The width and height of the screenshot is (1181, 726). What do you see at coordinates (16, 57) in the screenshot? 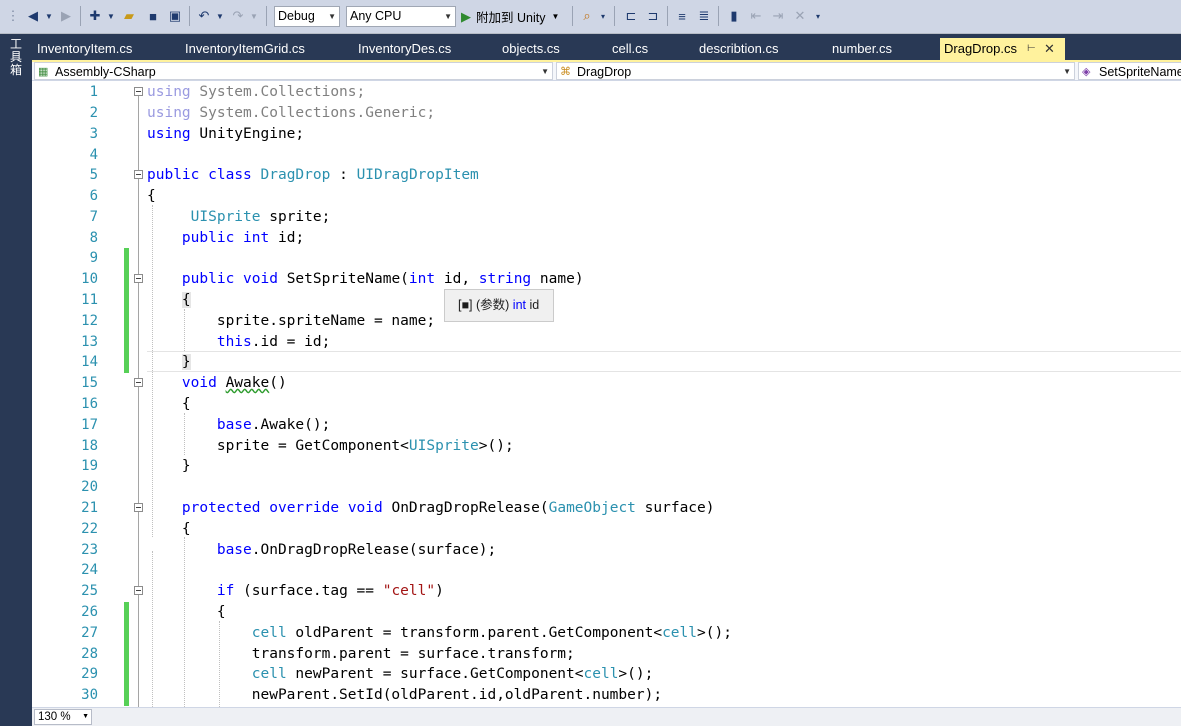
I see `toolbox-tab: 工具箱` at bounding box center [16, 57].